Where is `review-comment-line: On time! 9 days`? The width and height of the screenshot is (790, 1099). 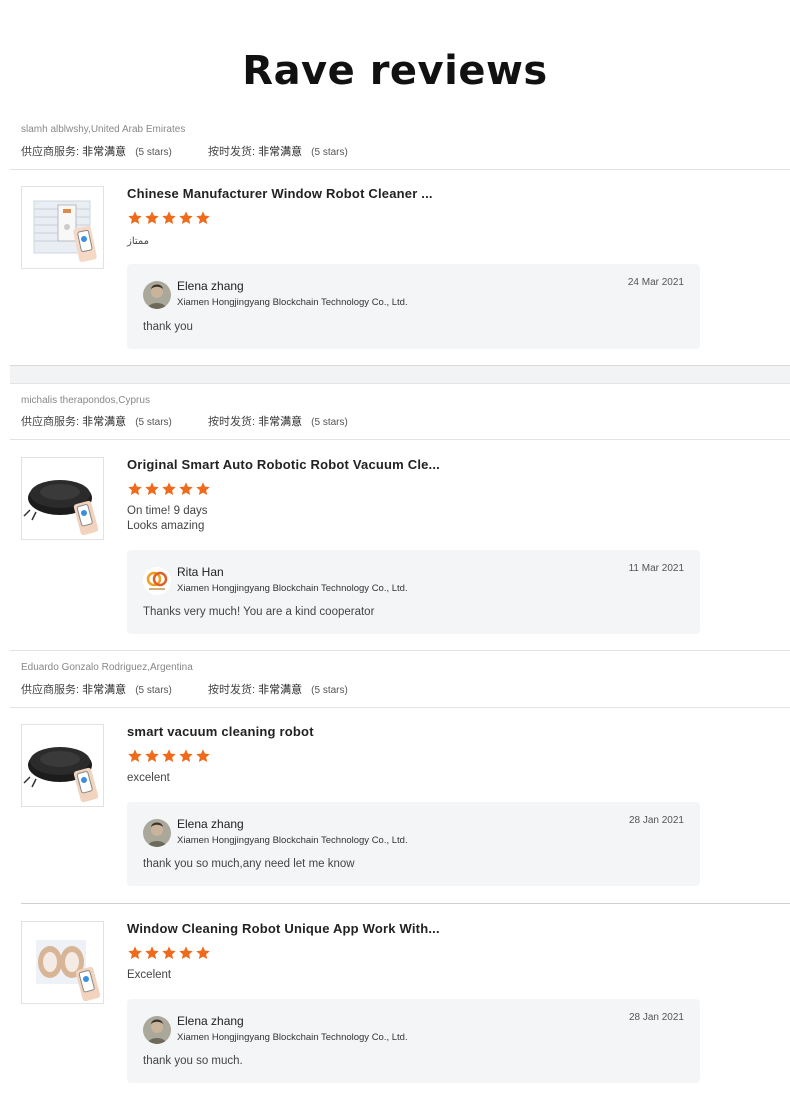 review-comment-line: On time! 9 days is located at coordinates (167, 511).